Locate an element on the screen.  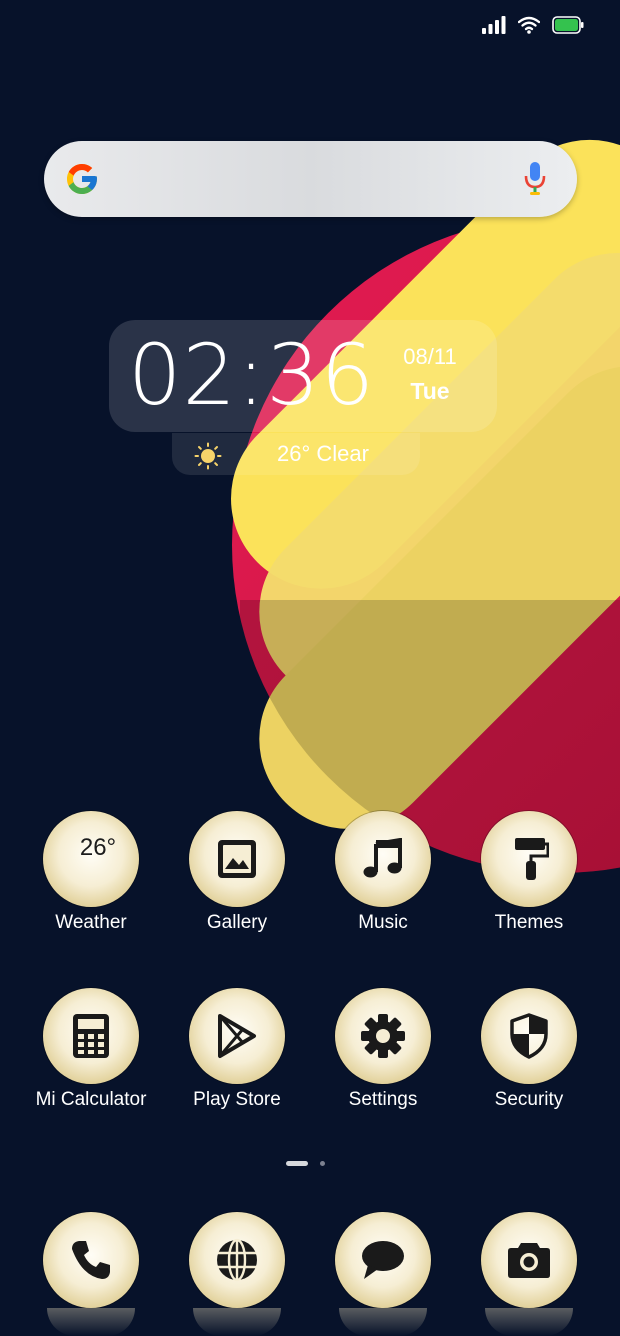
page-dot is located at coordinates (322, 1163).